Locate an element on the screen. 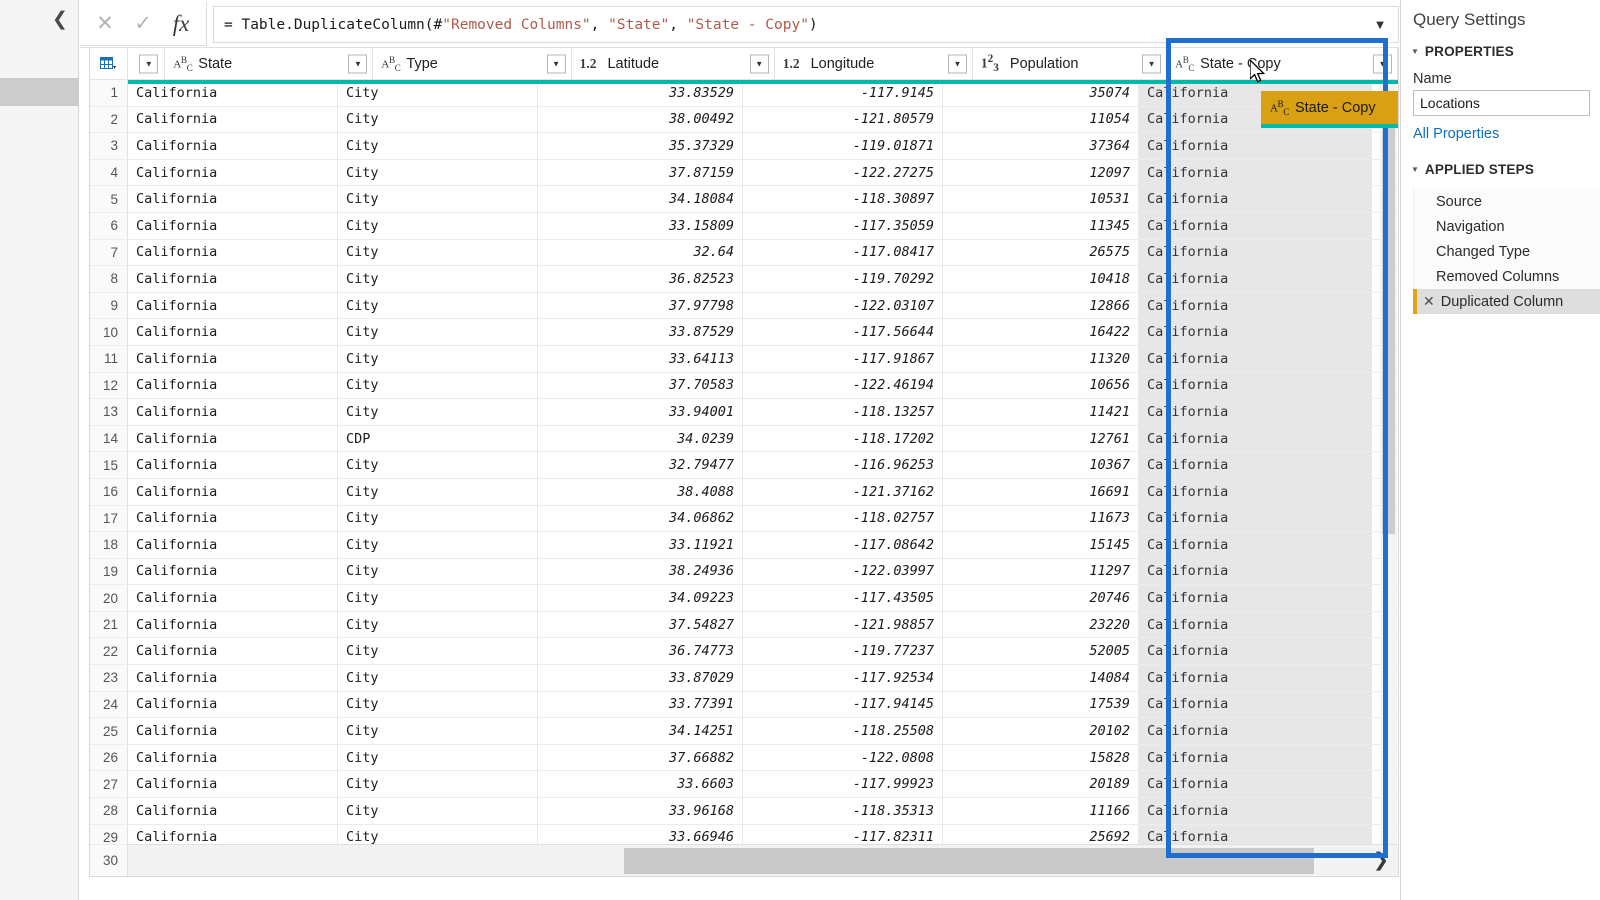 Image resolution: width=1600 pixels, height=900 pixels. collapse-caret-icon: ▼ is located at coordinates (1415, 51).